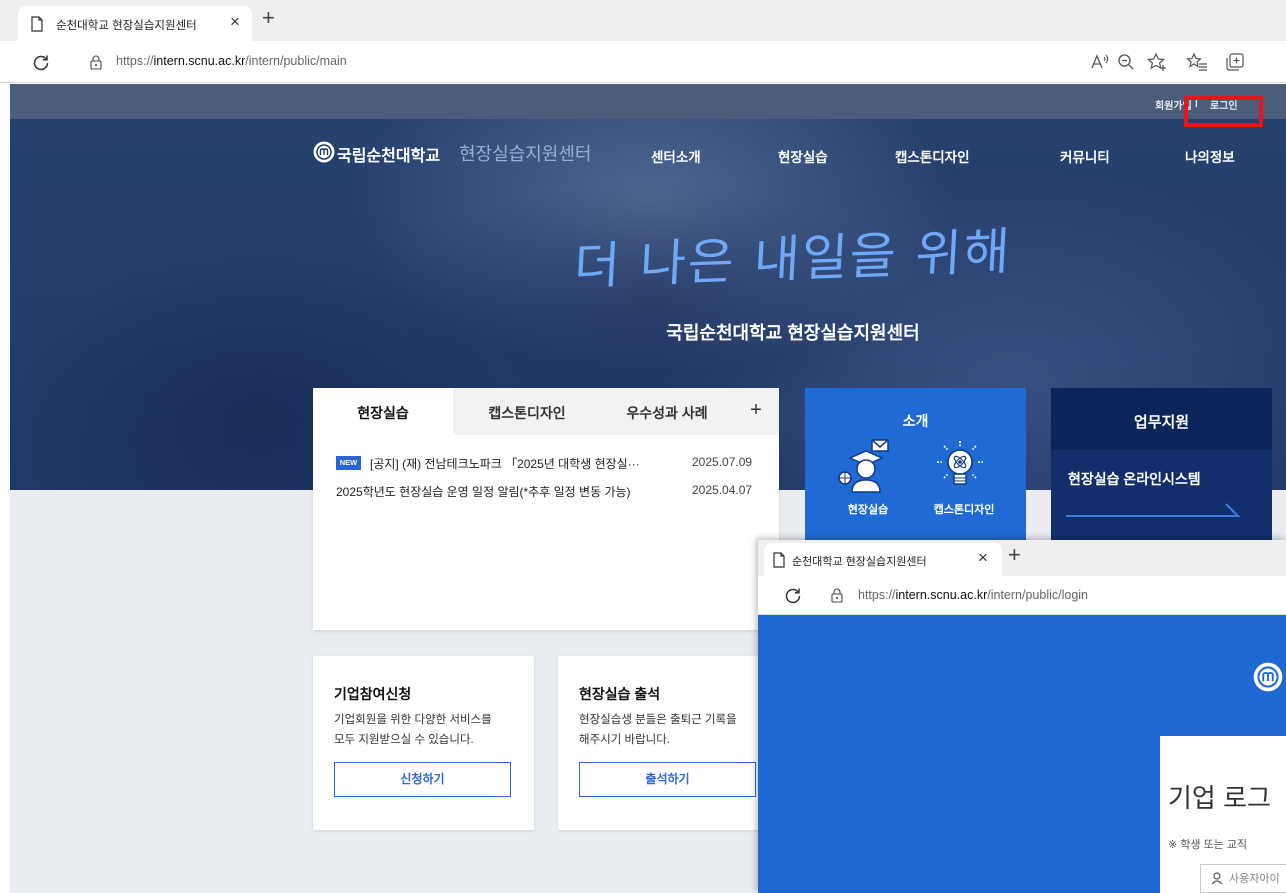  What do you see at coordinates (915, 421) in the screenshot?
I see `intro-title: 소개` at bounding box center [915, 421].